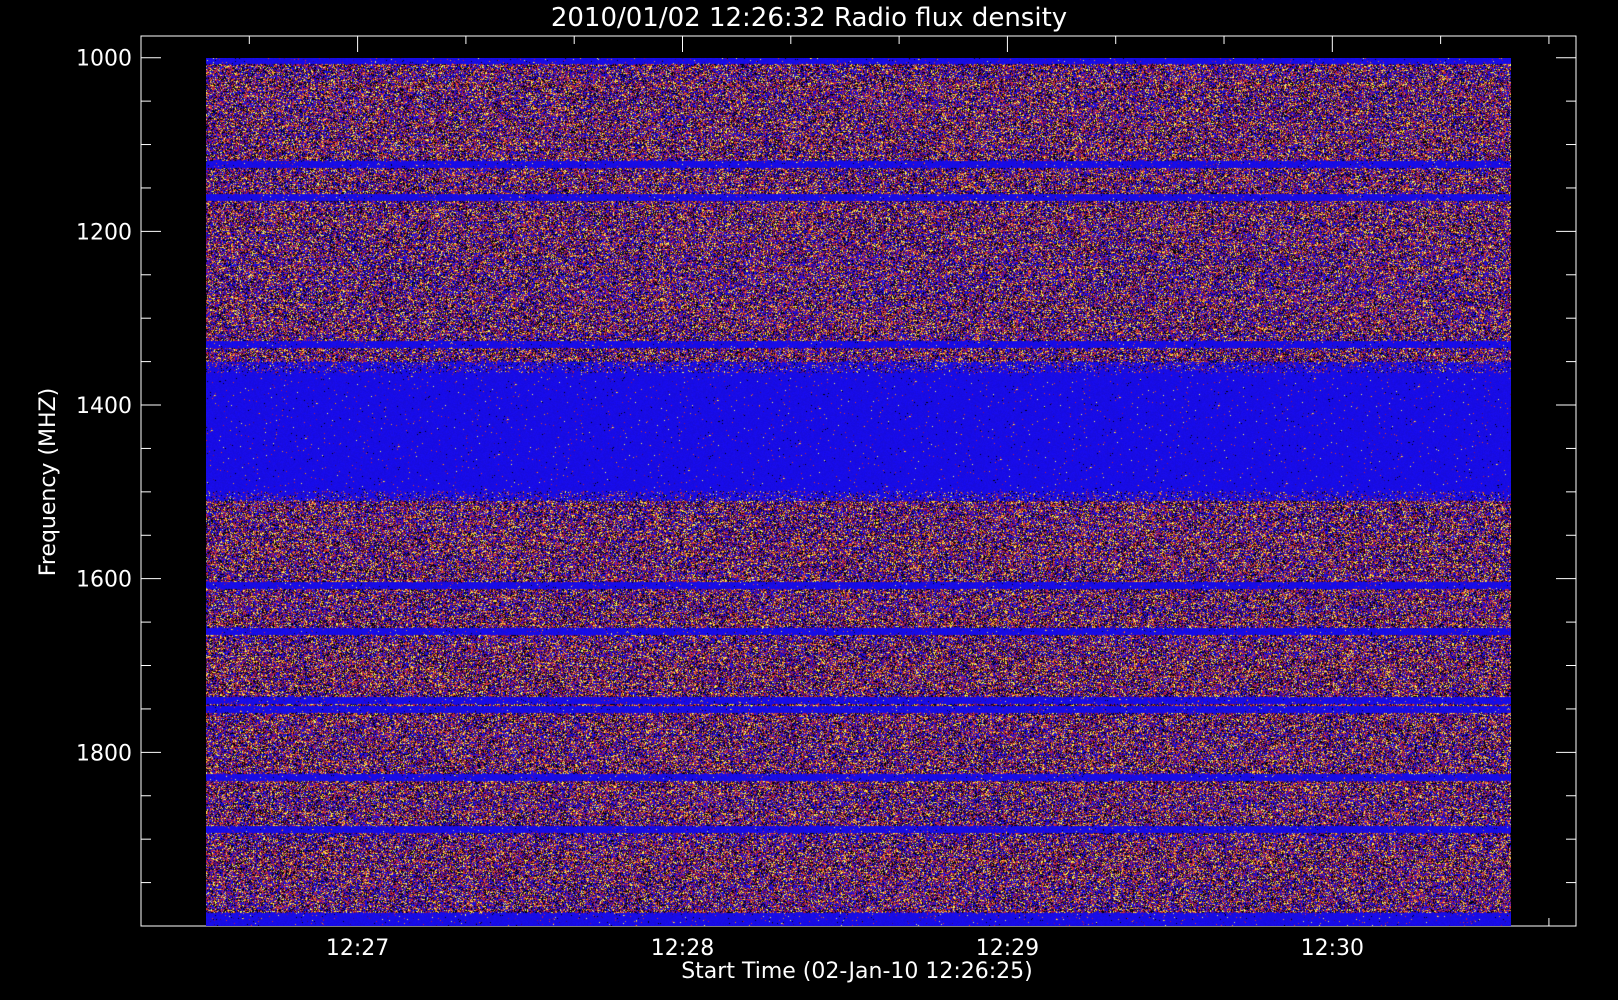 The width and height of the screenshot is (1618, 1000). What do you see at coordinates (48, 482) in the screenshot?
I see `y-axis-label: Frequency (MHZ)` at bounding box center [48, 482].